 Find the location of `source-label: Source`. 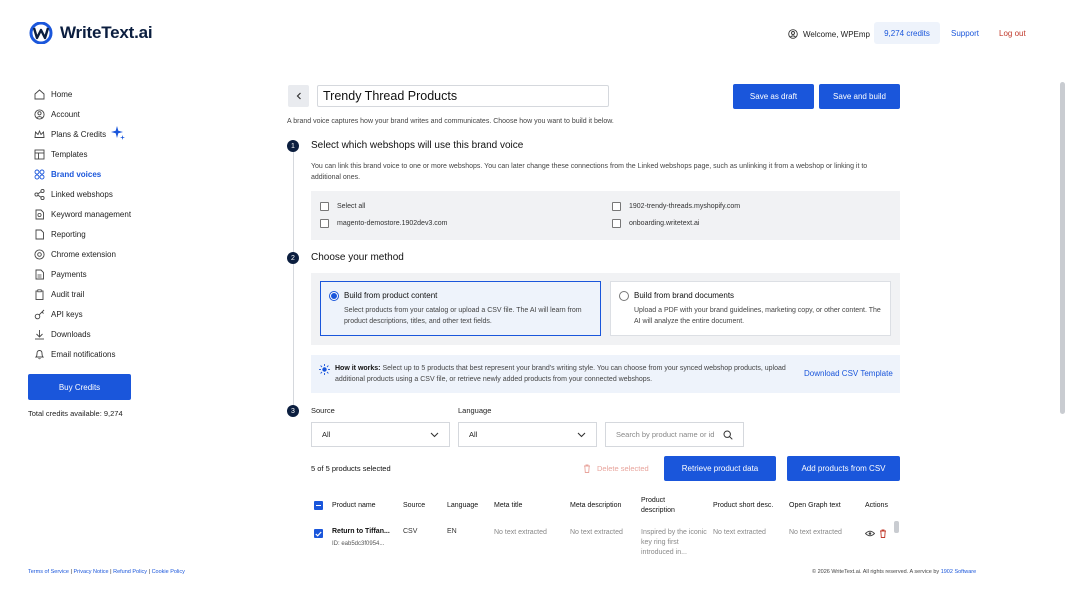

source-label: Source is located at coordinates (323, 410).